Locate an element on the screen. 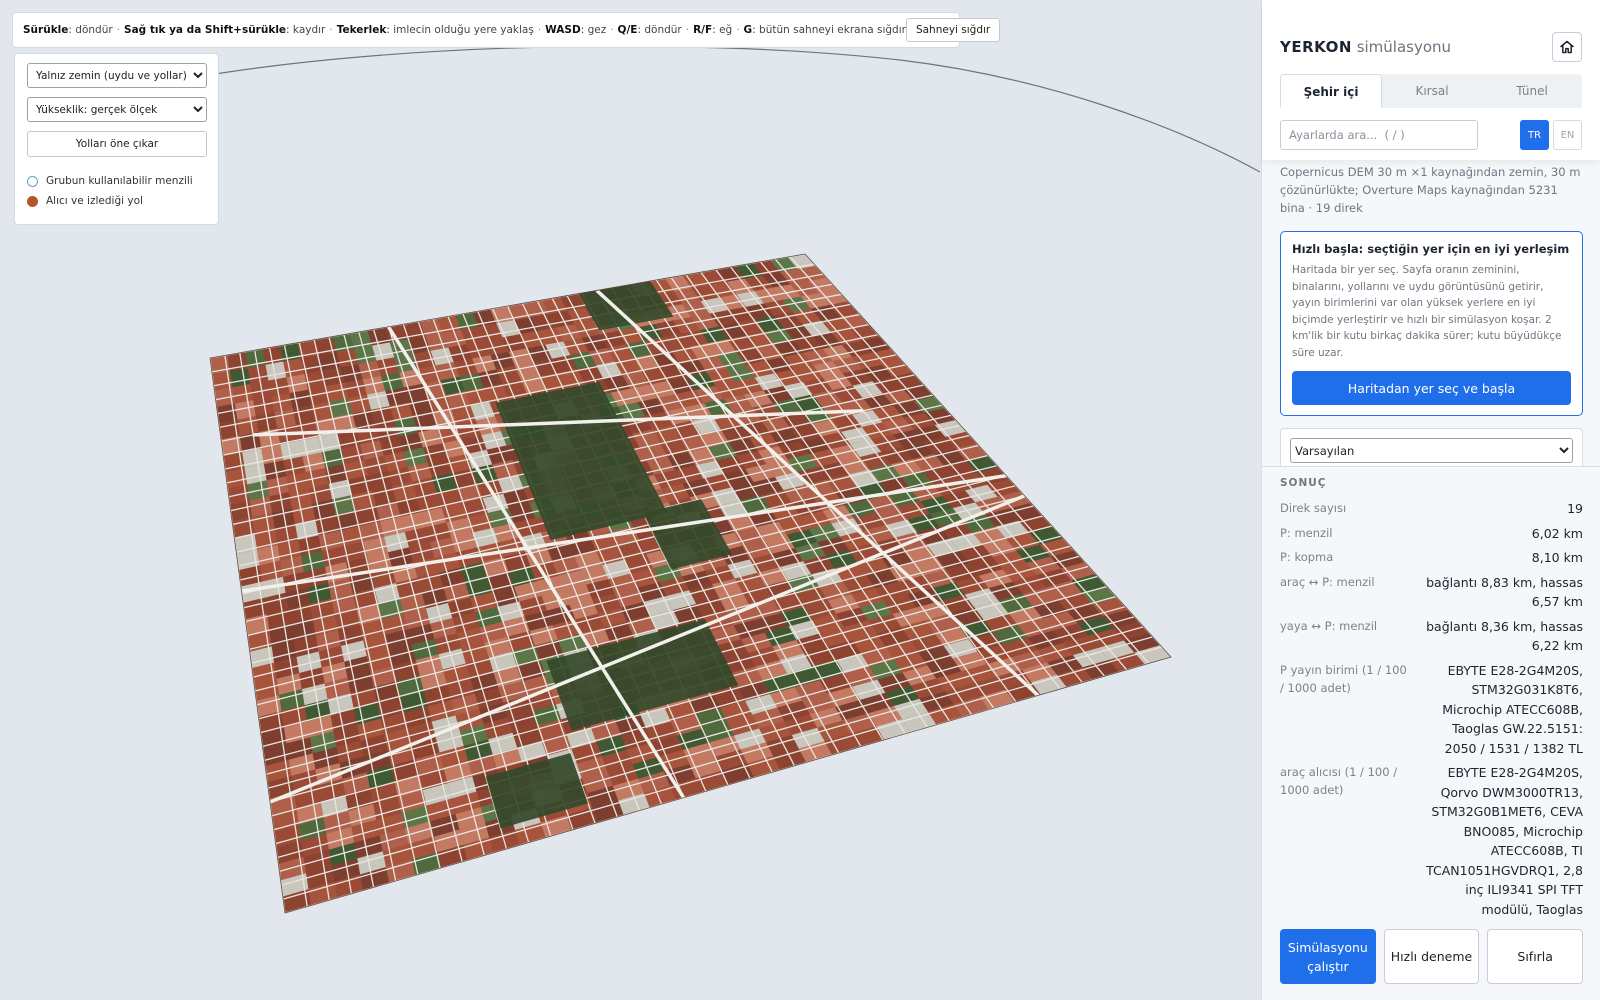 The width and height of the screenshot is (1600, 1000). range-legend-icon is located at coordinates (32, 181).